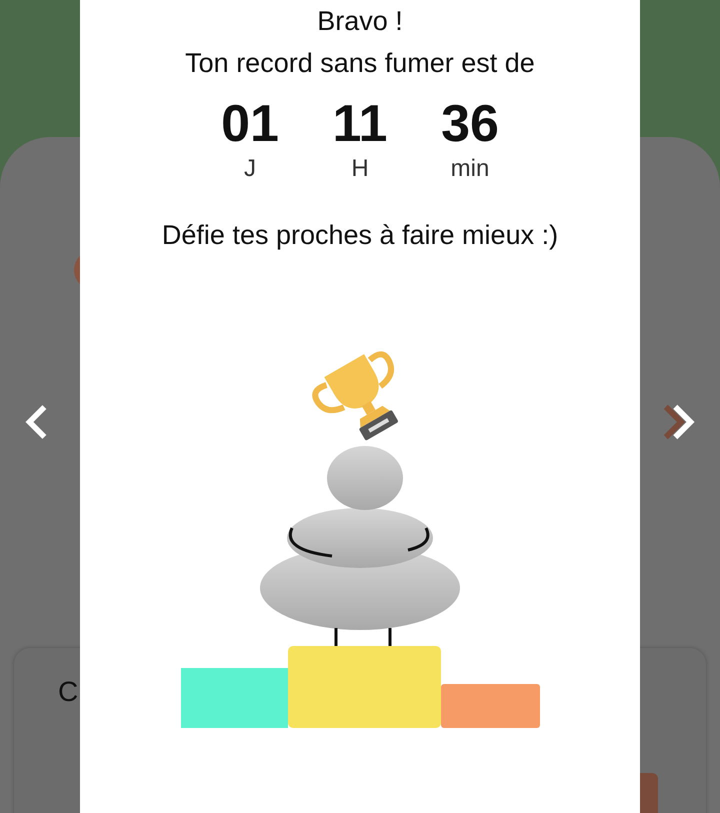  Describe the element at coordinates (470, 124) in the screenshot. I see `record-value: 36` at that location.